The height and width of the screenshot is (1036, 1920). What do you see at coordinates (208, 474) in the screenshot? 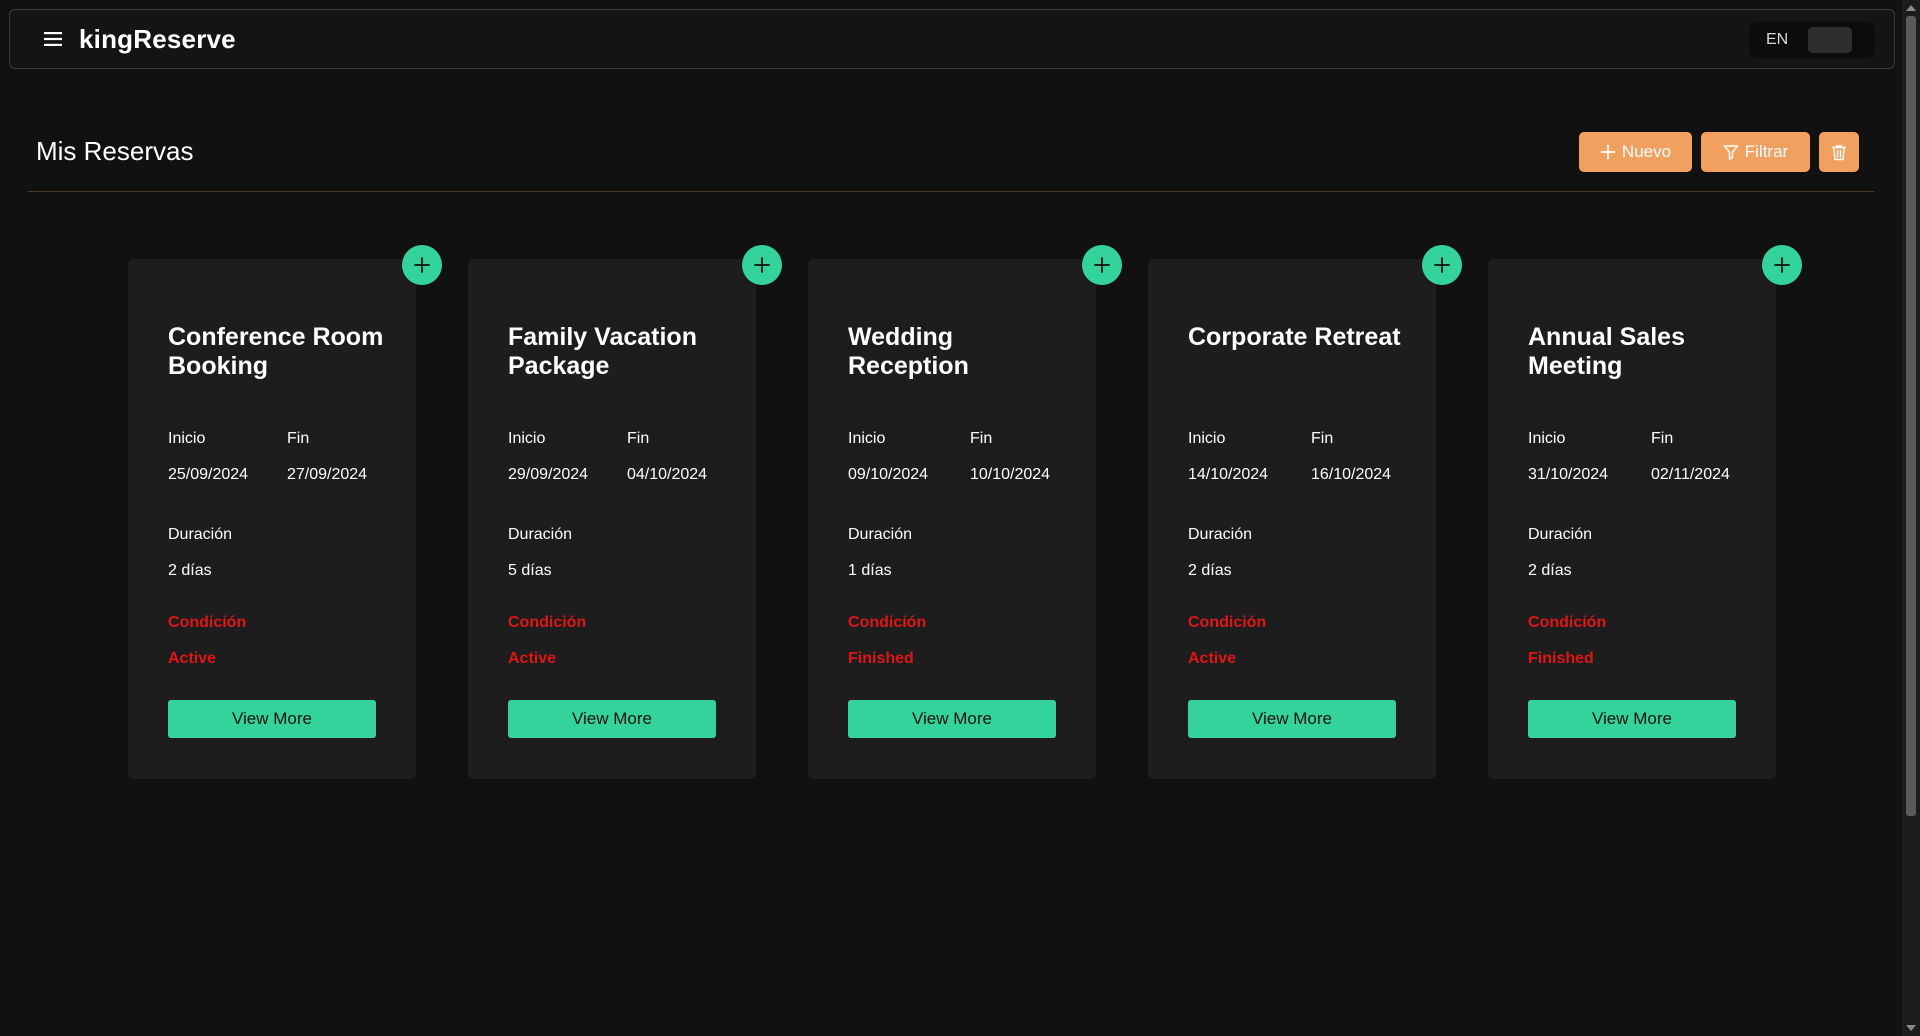
I see `start-date: 25/09/2024` at bounding box center [208, 474].